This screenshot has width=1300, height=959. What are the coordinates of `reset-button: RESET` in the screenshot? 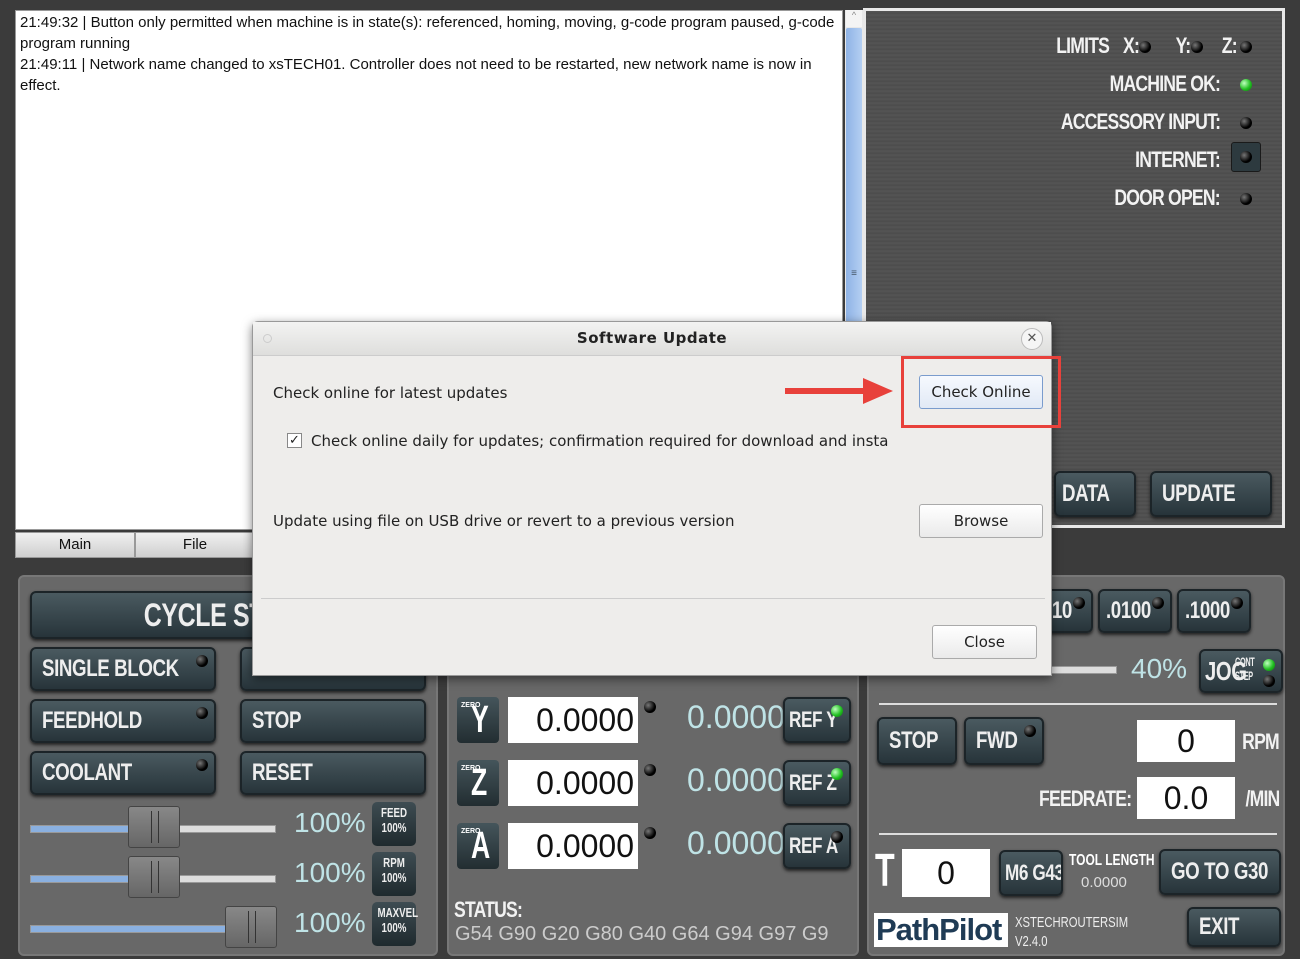 It's located at (333, 773).